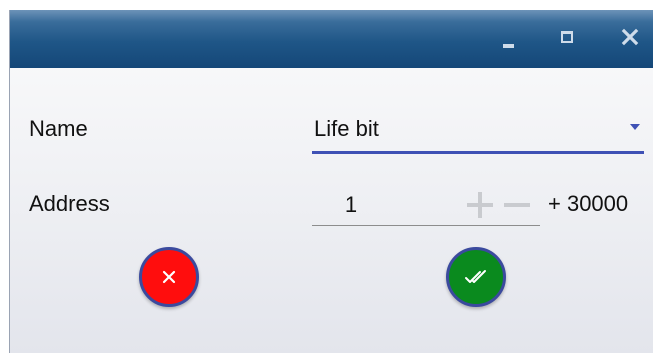  Describe the element at coordinates (517, 205) in the screenshot. I see `decrement-button` at that location.